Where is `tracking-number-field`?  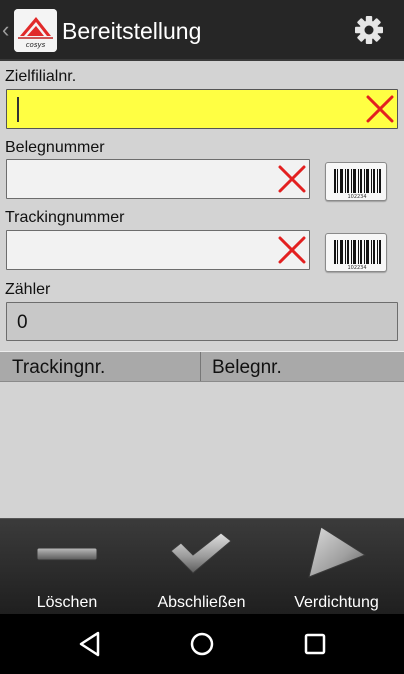
tracking-number-field is located at coordinates (158, 250).